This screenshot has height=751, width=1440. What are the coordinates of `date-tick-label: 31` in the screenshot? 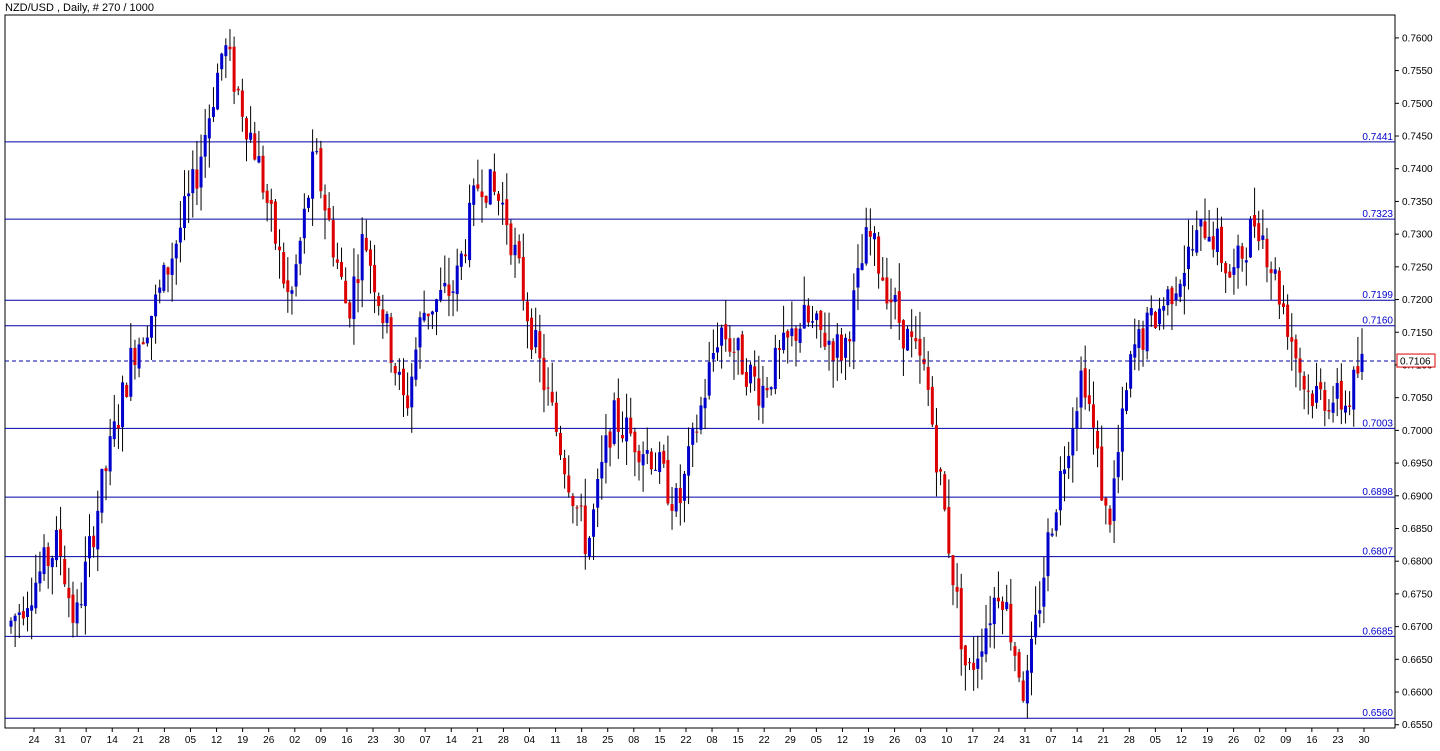 It's located at (61, 740).